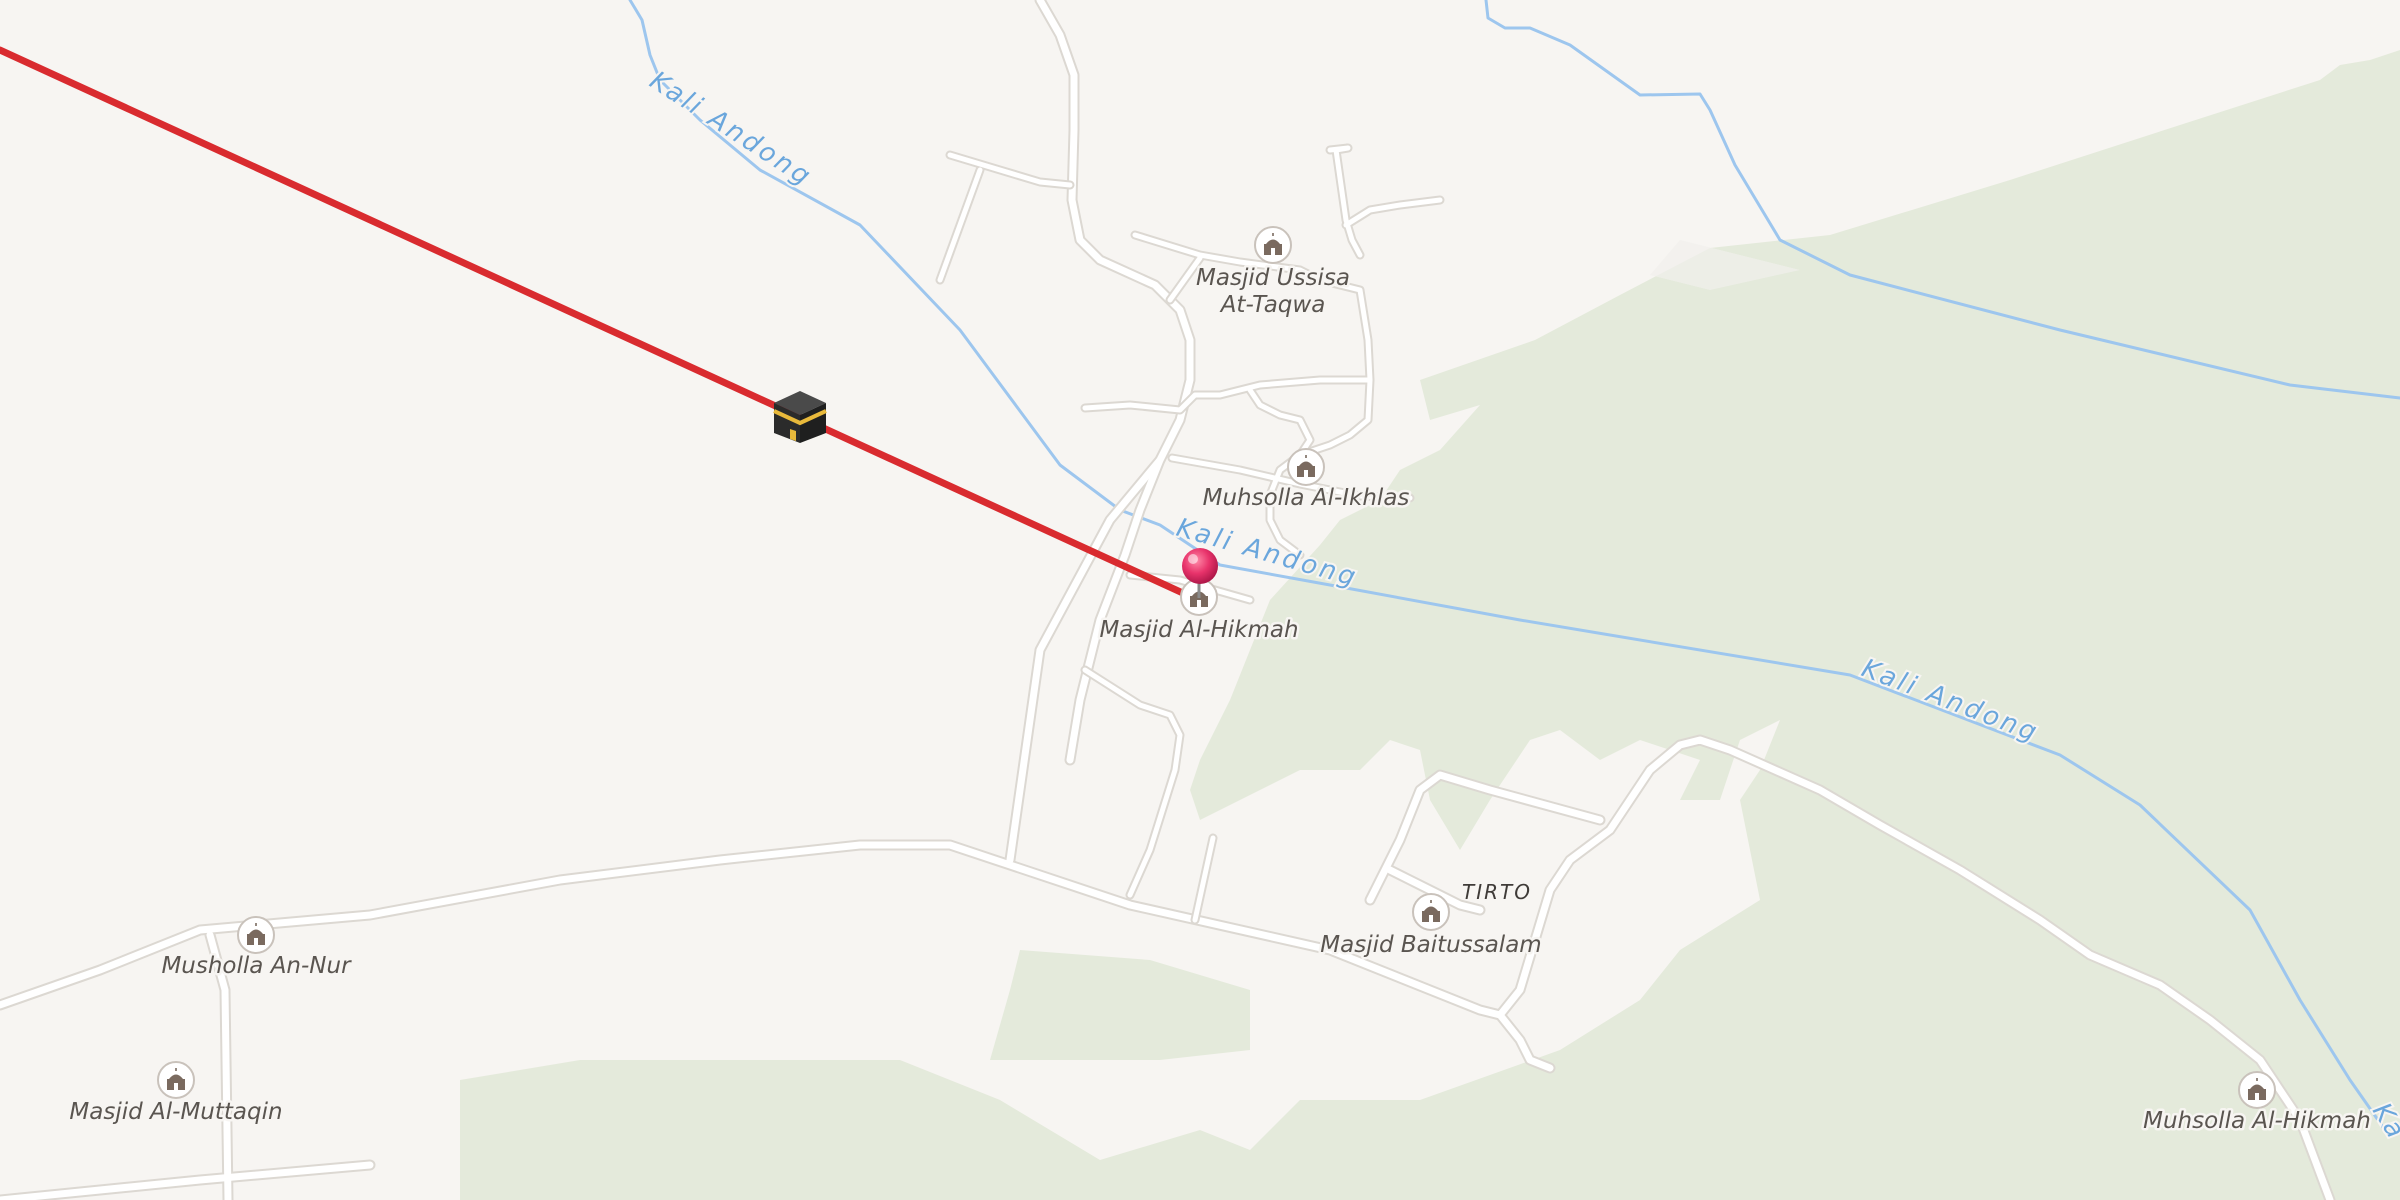 The height and width of the screenshot is (1200, 2400). What do you see at coordinates (256, 966) in the screenshot?
I see `poi-label: Musholla An-Nur` at bounding box center [256, 966].